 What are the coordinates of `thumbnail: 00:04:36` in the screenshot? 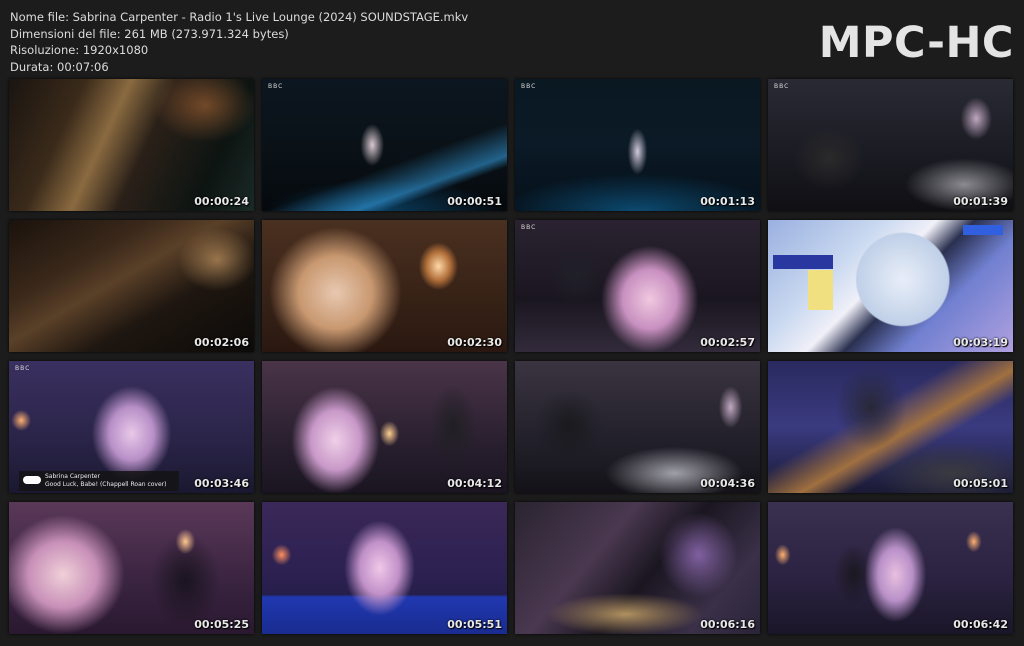 It's located at (637, 427).